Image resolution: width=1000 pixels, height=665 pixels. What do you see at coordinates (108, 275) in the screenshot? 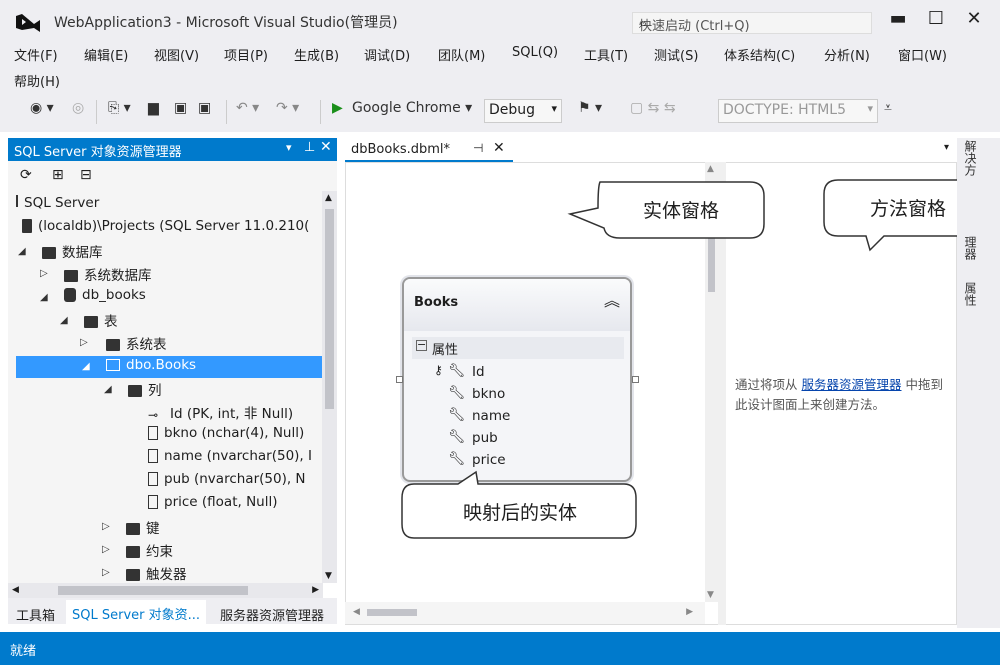
I see `tree-node-system-databases: 系统数据库` at bounding box center [108, 275].